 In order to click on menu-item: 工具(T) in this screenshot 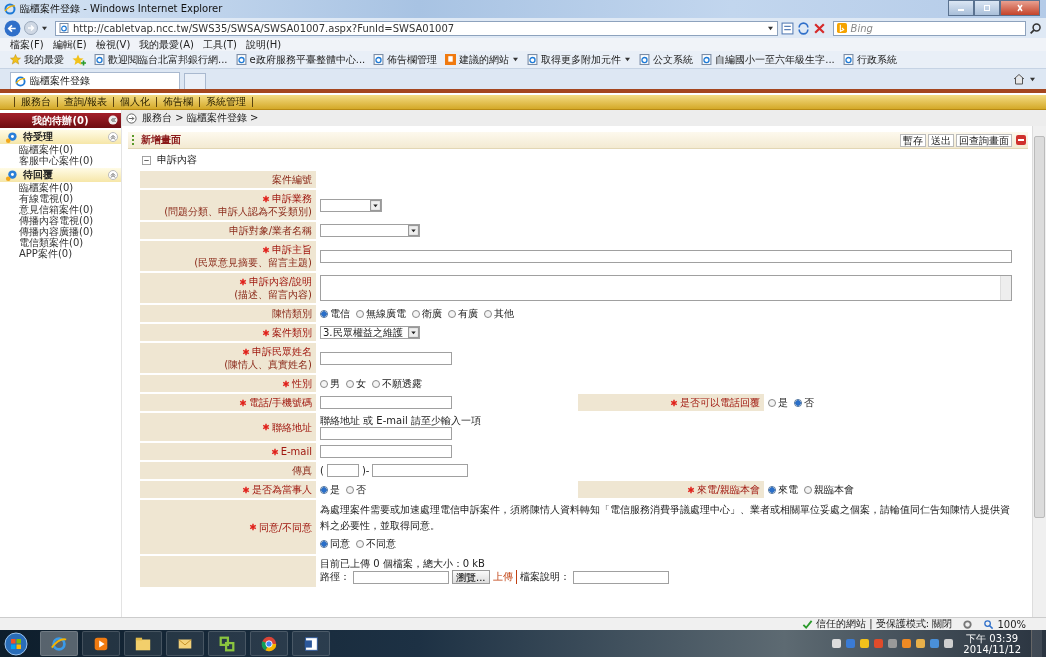, I will do `click(220, 44)`.